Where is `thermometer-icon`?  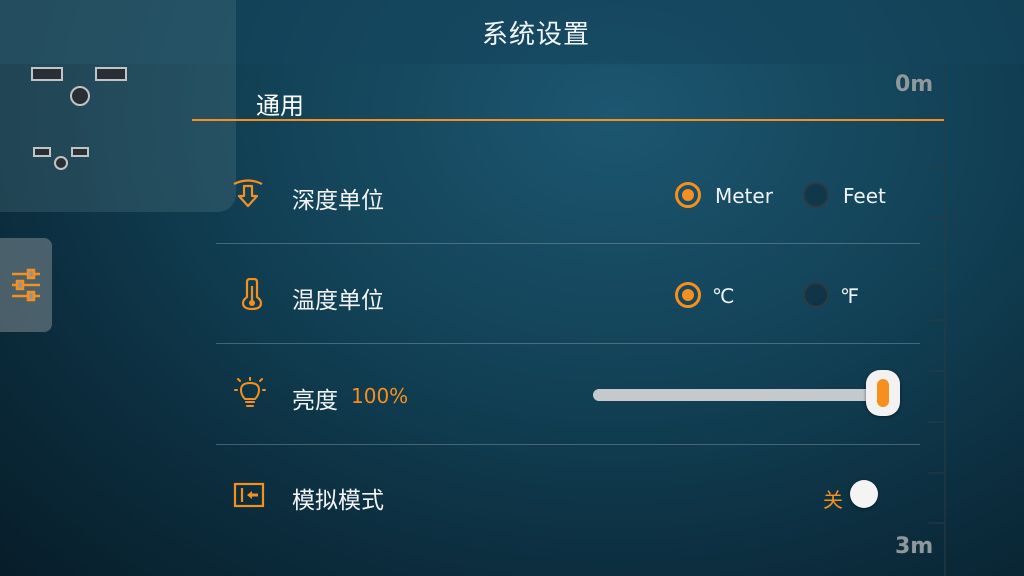
thermometer-icon is located at coordinates (252, 294).